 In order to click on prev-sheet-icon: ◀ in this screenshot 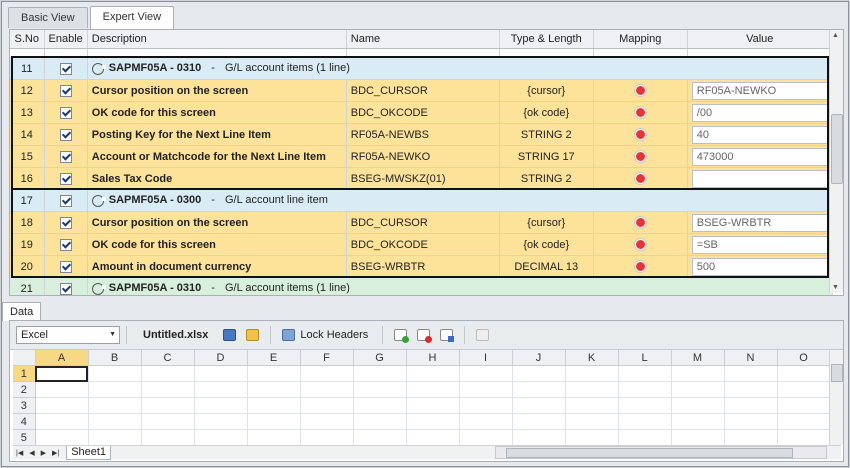, I will do `click(31, 453)`.